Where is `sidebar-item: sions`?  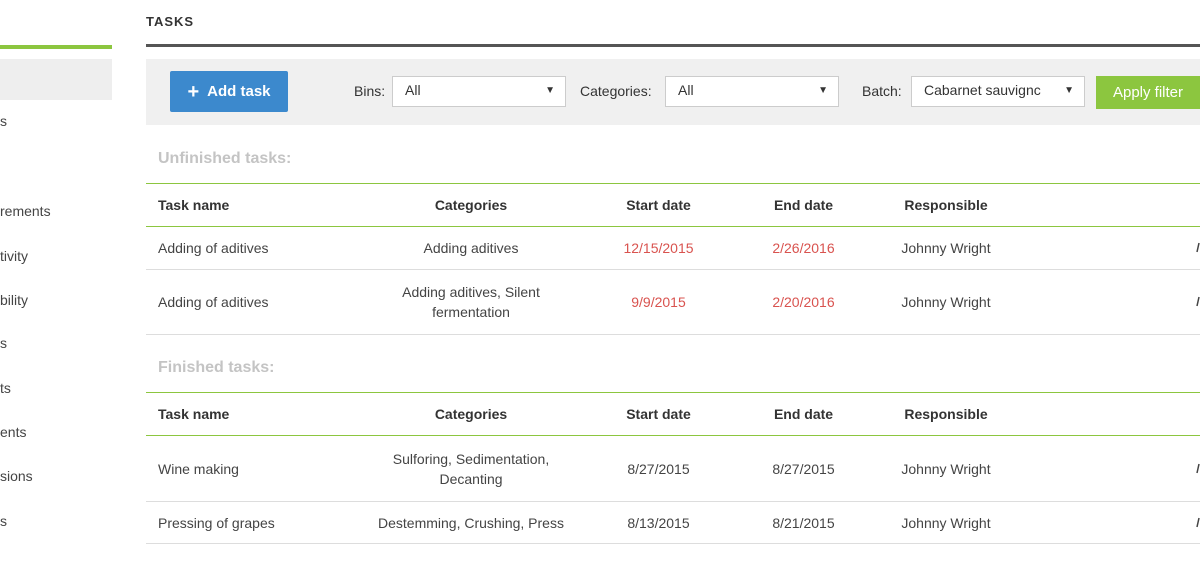
sidebar-item: sions is located at coordinates (16, 476).